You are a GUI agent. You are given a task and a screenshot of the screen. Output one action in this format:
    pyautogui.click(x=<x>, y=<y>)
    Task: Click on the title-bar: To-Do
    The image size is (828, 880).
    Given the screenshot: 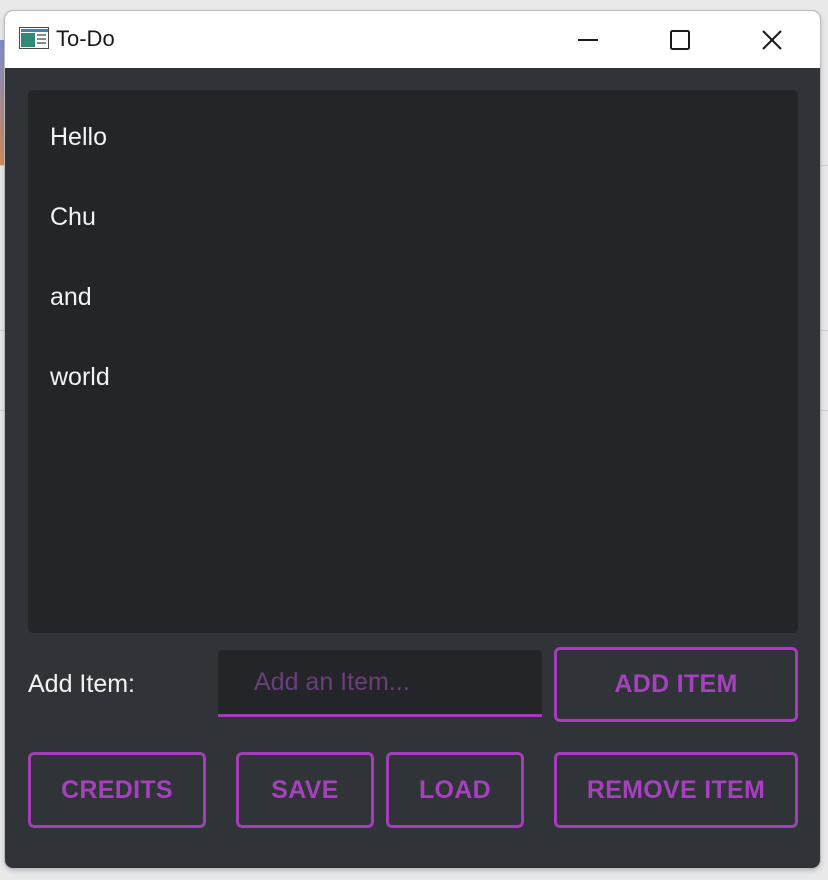 What is the action you would take?
    pyautogui.click(x=412, y=39)
    